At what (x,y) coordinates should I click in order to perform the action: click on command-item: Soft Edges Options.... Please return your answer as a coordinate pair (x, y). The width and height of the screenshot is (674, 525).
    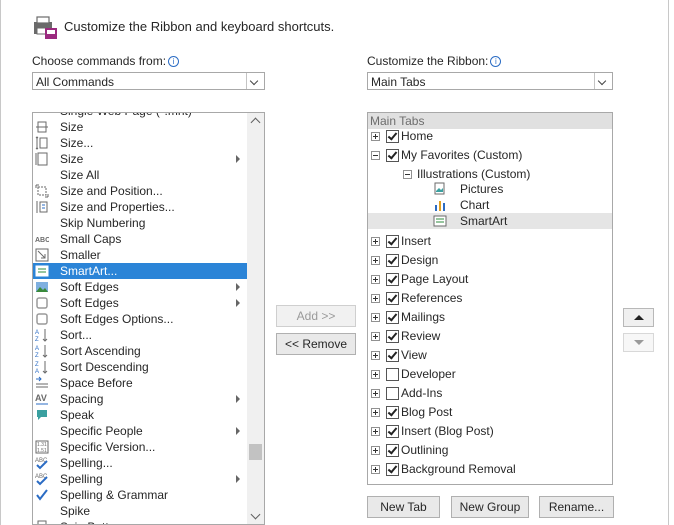
    Looking at the image, I should click on (141, 319).